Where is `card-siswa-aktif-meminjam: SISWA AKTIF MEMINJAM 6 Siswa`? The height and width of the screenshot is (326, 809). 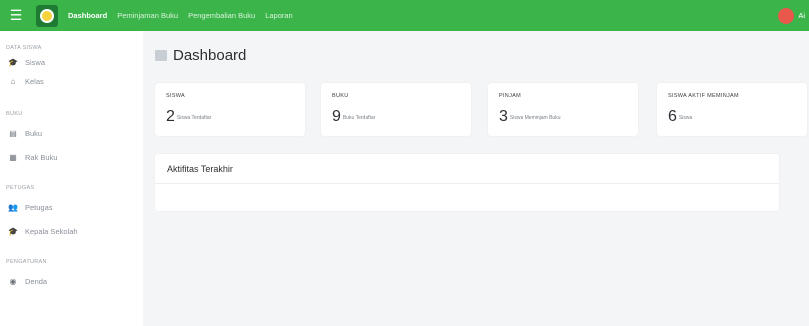
card-siswa-aktif-meminjam: SISWA AKTIF MEMINJAM 6 Siswa is located at coordinates (732, 109).